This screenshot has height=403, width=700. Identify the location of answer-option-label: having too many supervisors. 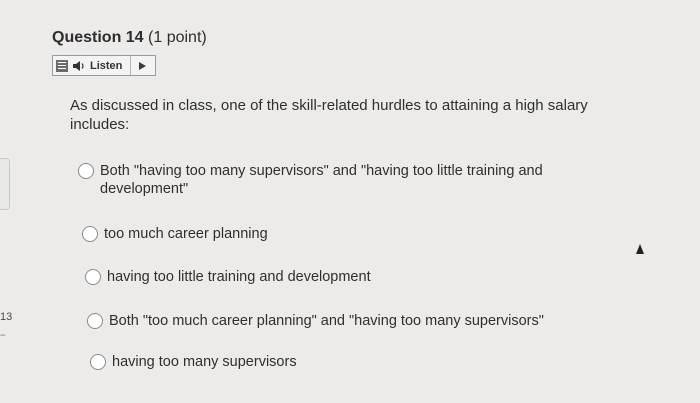
(337, 362).